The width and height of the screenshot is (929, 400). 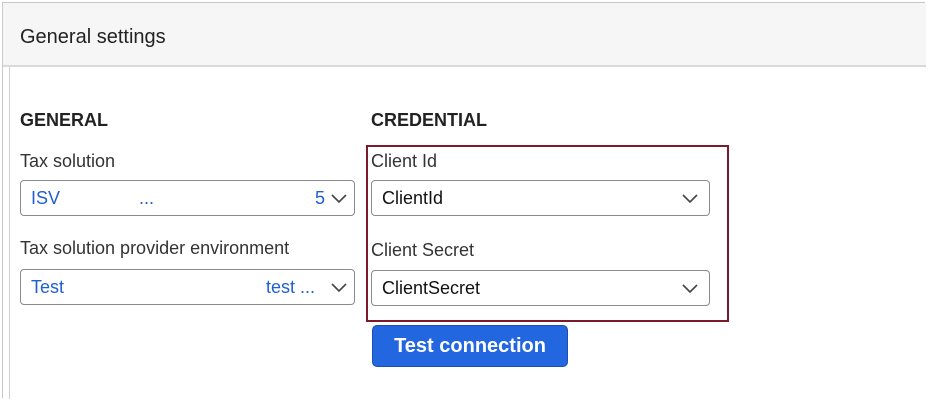 I want to click on provider-environment-label: Tax solution provider environment, so click(x=155, y=248).